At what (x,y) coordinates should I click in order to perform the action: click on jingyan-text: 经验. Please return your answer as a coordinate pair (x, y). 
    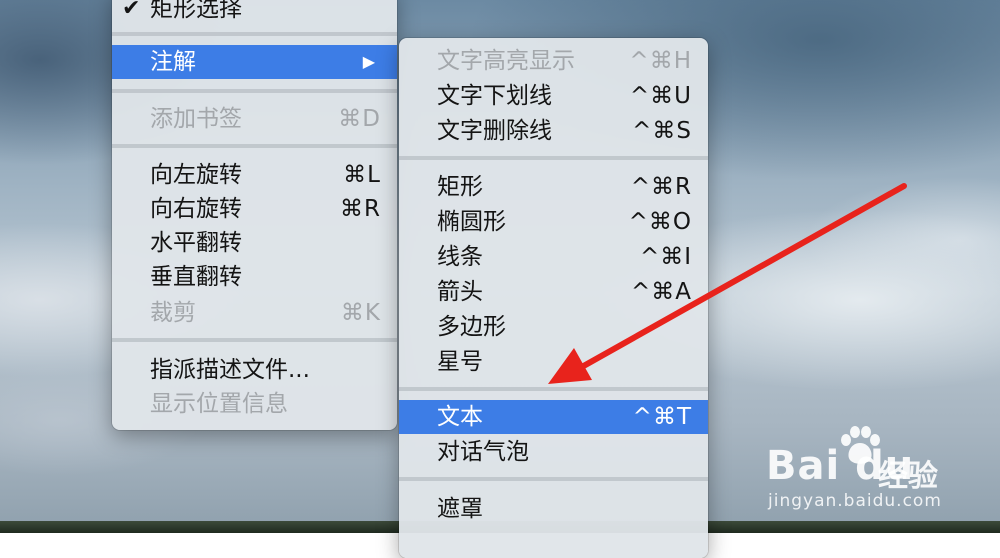
    Looking at the image, I should click on (908, 476).